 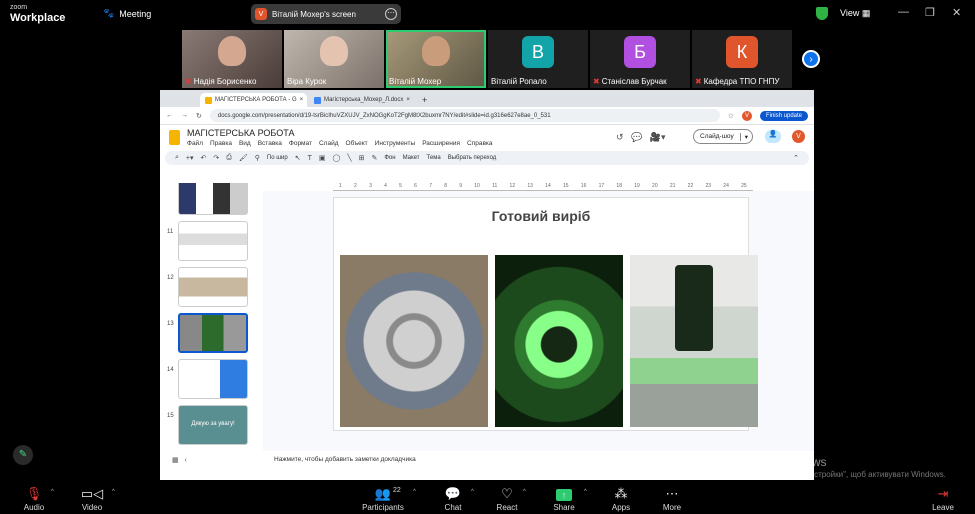 I want to click on slide-title: Готовий виріб, so click(x=541, y=216).